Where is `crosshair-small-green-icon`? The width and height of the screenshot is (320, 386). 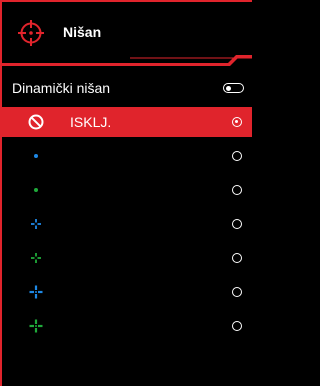 crosshair-small-green-icon is located at coordinates (36, 258).